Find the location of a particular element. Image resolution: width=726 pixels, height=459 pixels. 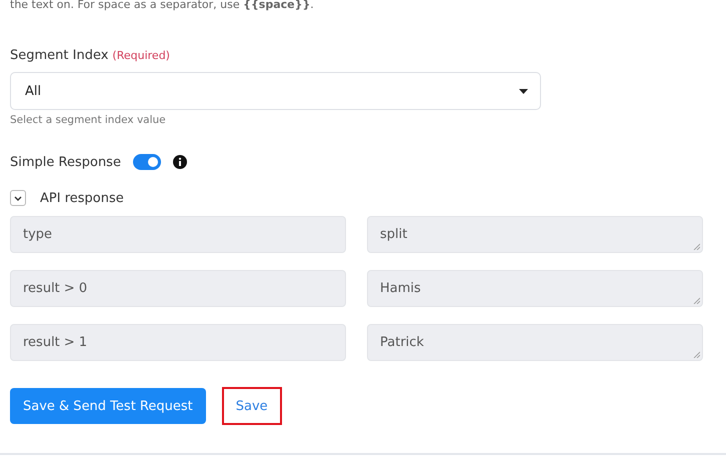

chevron-icon is located at coordinates (18, 198).